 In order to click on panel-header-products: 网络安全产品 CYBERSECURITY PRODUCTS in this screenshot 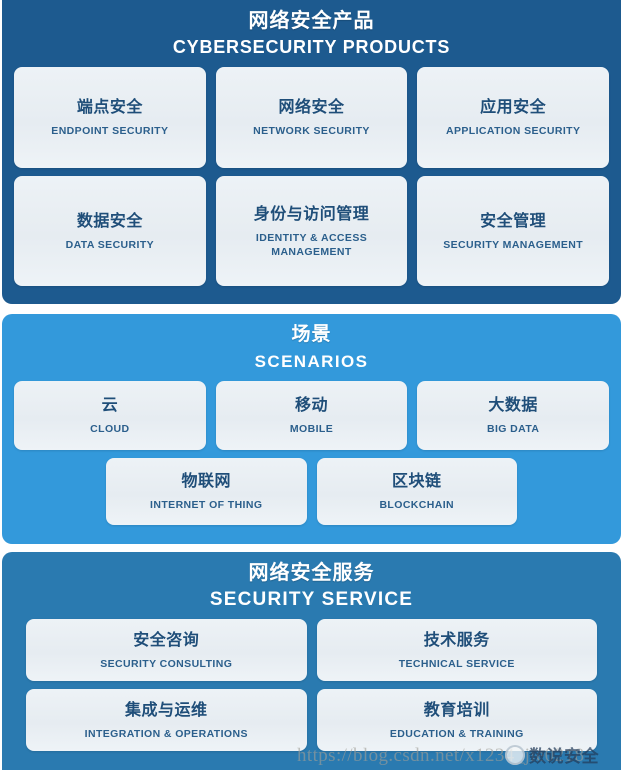, I will do `click(311, 30)`.